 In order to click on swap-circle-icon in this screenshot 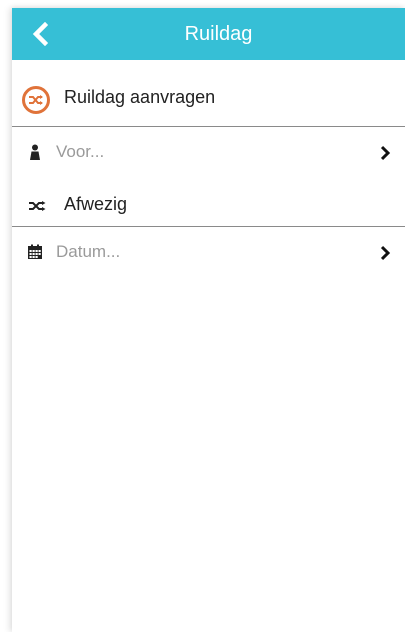, I will do `click(36, 100)`.